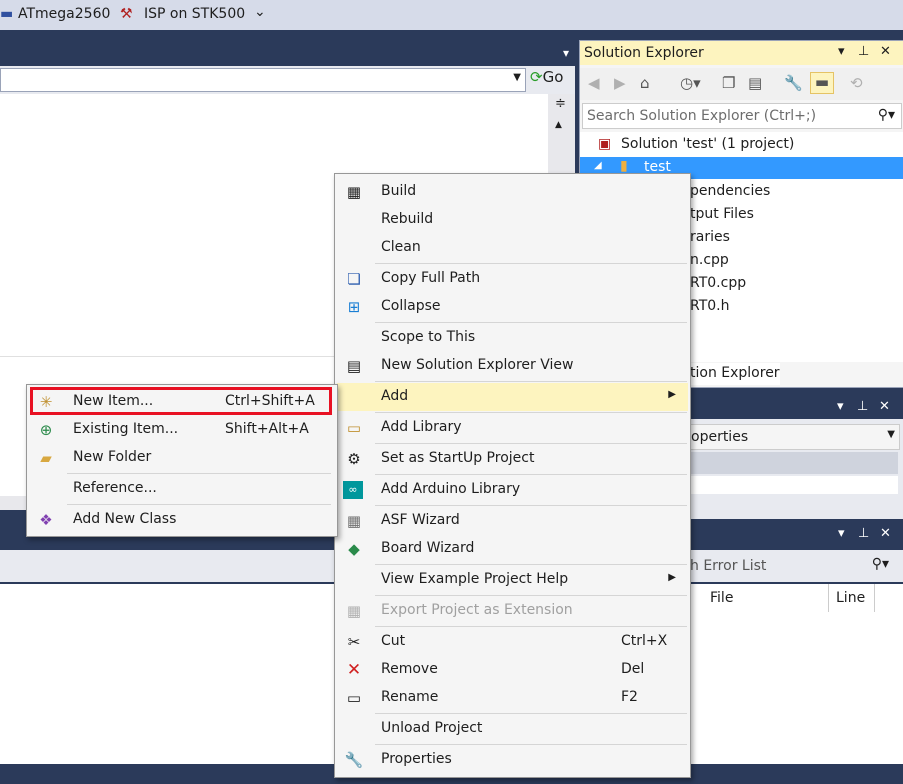  What do you see at coordinates (354, 428) in the screenshot?
I see `library-icon: ▭` at bounding box center [354, 428].